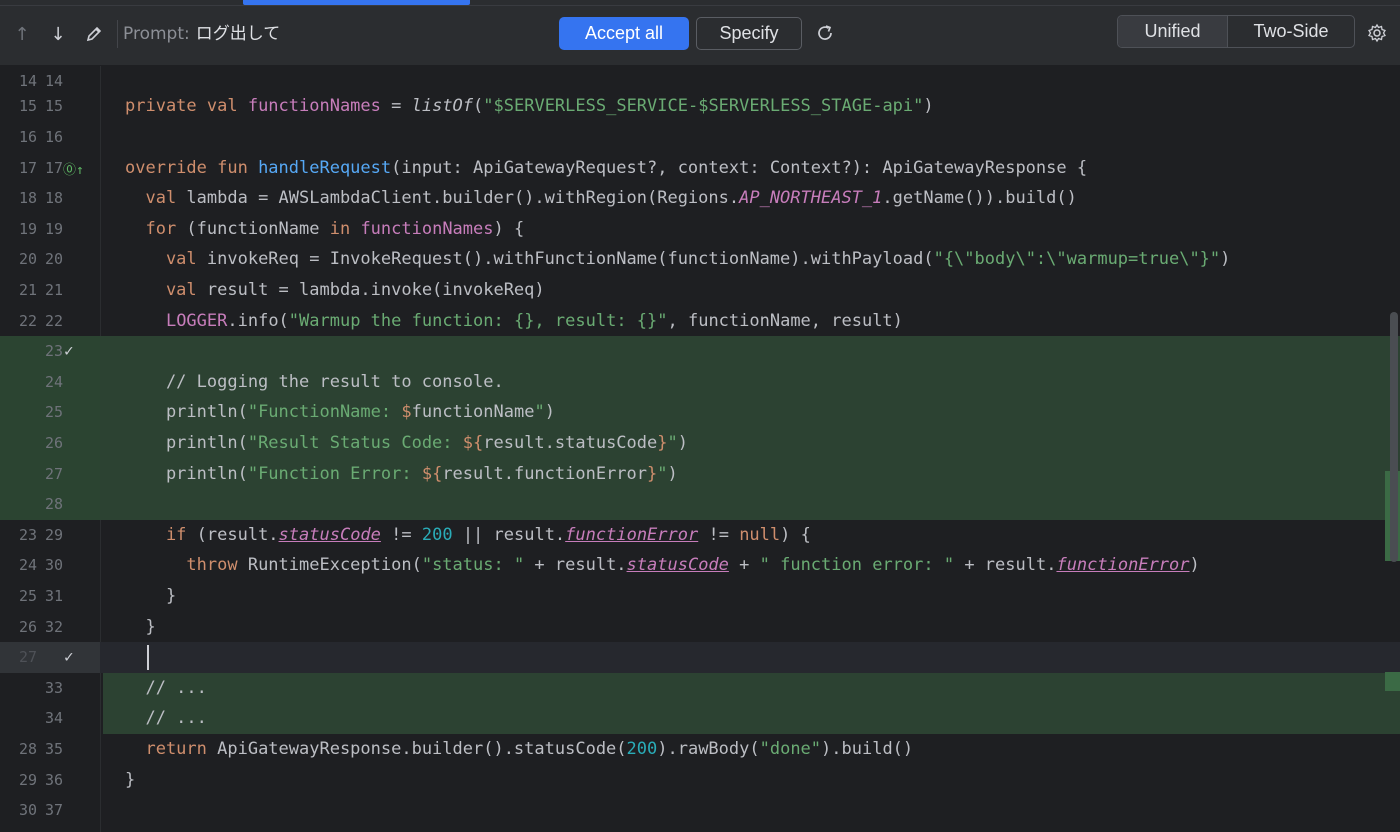  Describe the element at coordinates (53, 137) in the screenshot. I see `new-line-number: 16` at that location.